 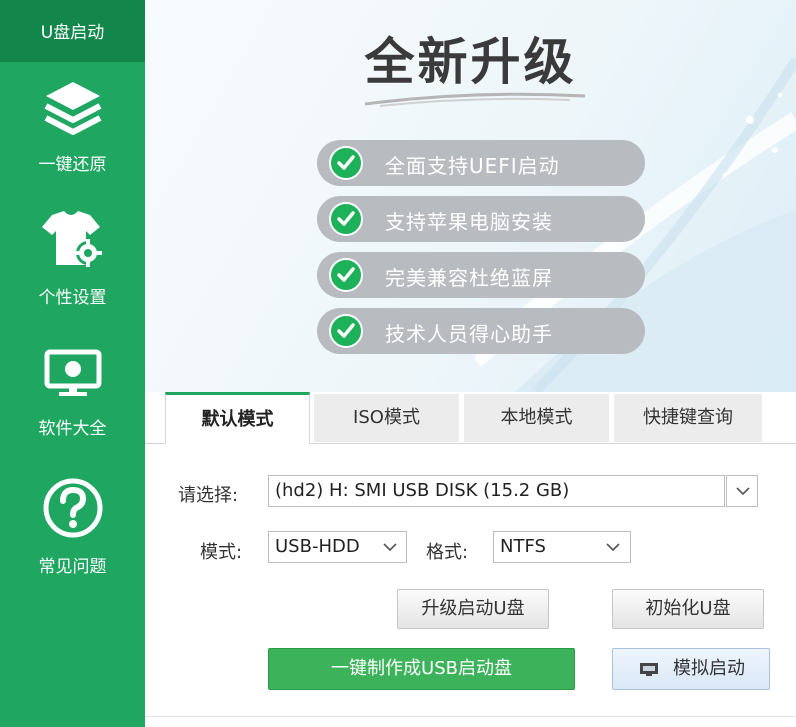 What do you see at coordinates (470, 62) in the screenshot?
I see `banner-title: 全新升级` at bounding box center [470, 62].